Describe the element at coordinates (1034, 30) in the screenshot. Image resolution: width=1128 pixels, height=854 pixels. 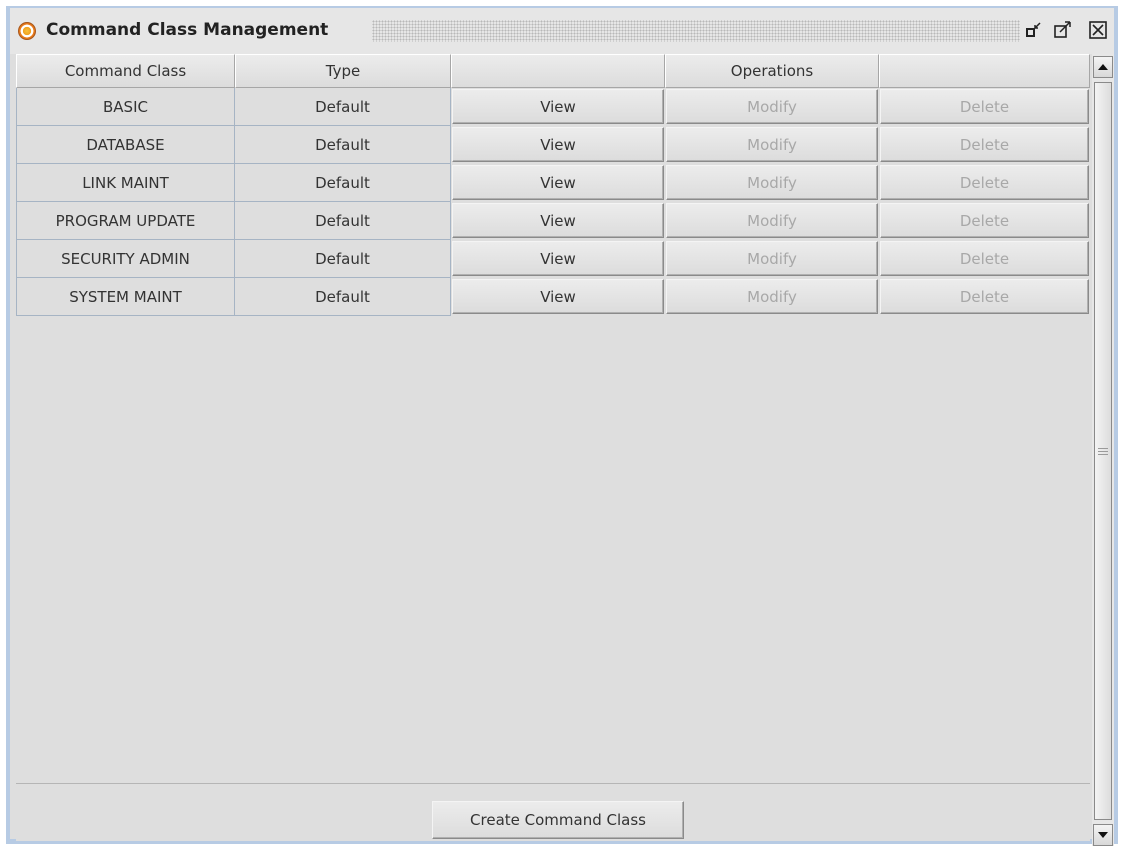
I see `restore-down-icon` at that location.